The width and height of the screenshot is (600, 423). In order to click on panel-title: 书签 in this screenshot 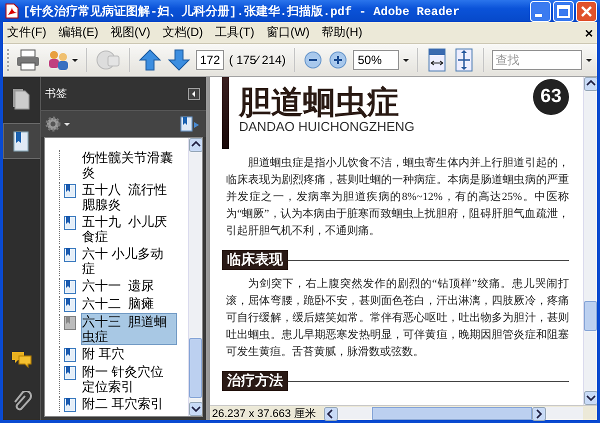, I will do `click(56, 94)`.